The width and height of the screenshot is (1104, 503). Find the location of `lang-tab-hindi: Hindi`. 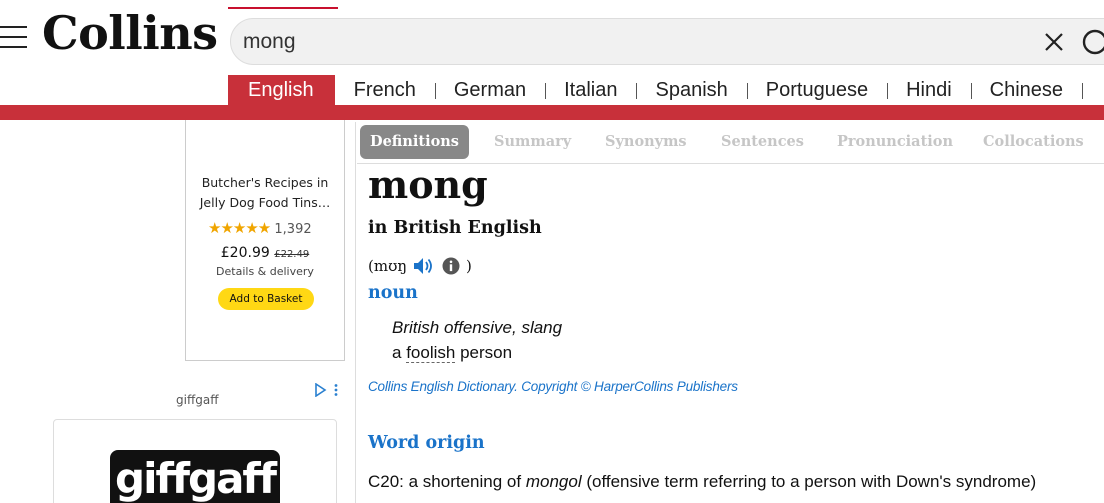

lang-tab-hindi: Hindi is located at coordinates (929, 90).